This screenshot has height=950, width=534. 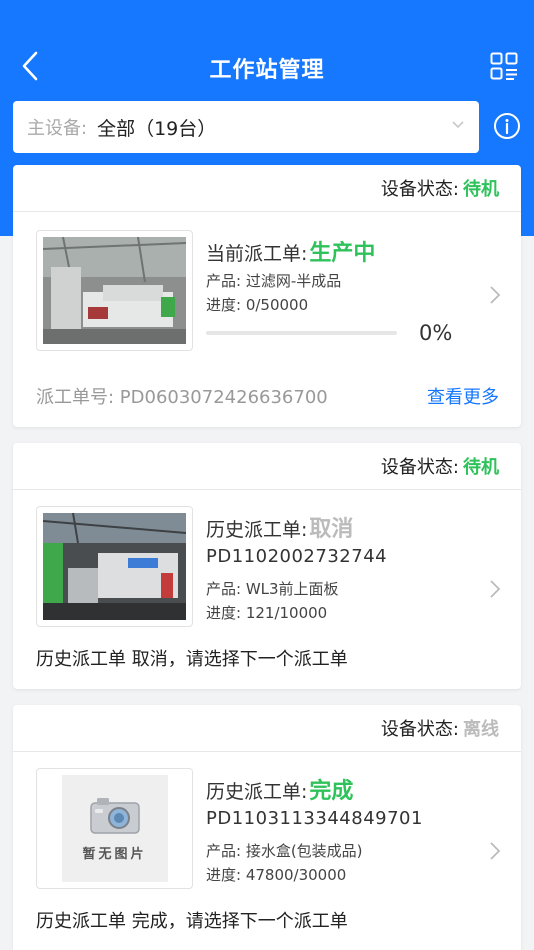 What do you see at coordinates (246, 127) in the screenshot?
I see `main-device-filter: 主设备: 全部（19台）` at bounding box center [246, 127].